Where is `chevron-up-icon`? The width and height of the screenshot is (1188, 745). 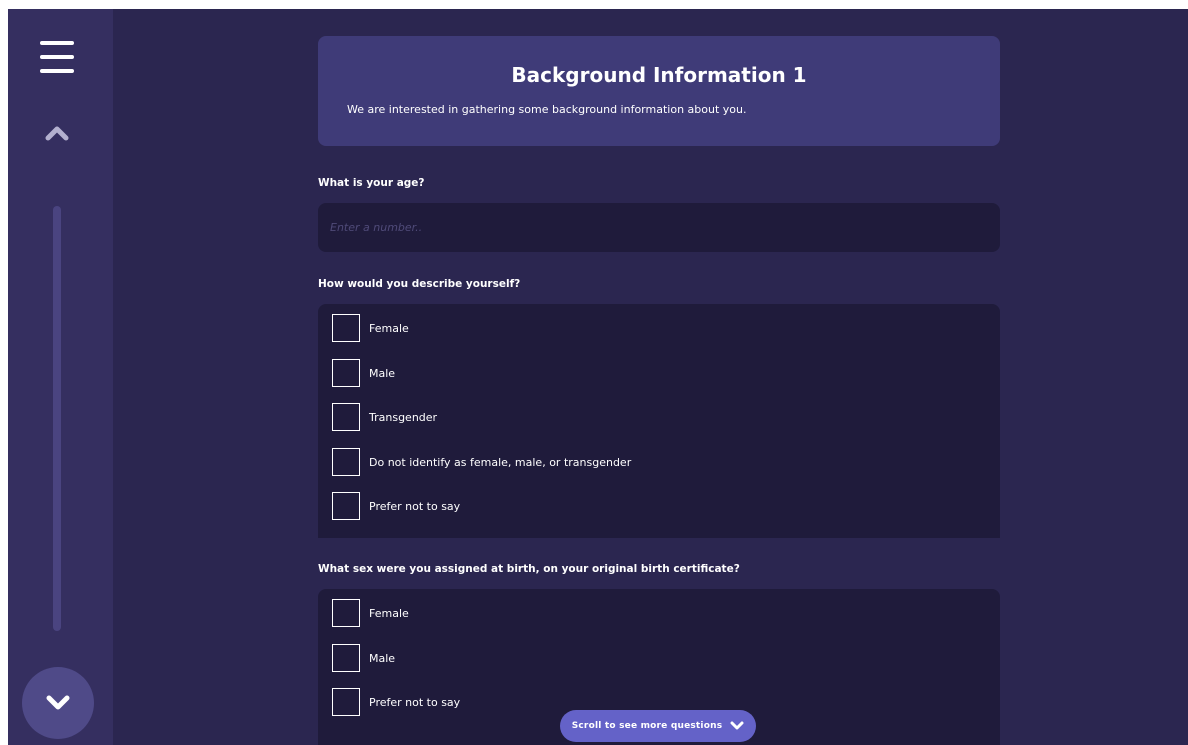 chevron-up-icon is located at coordinates (57, 133).